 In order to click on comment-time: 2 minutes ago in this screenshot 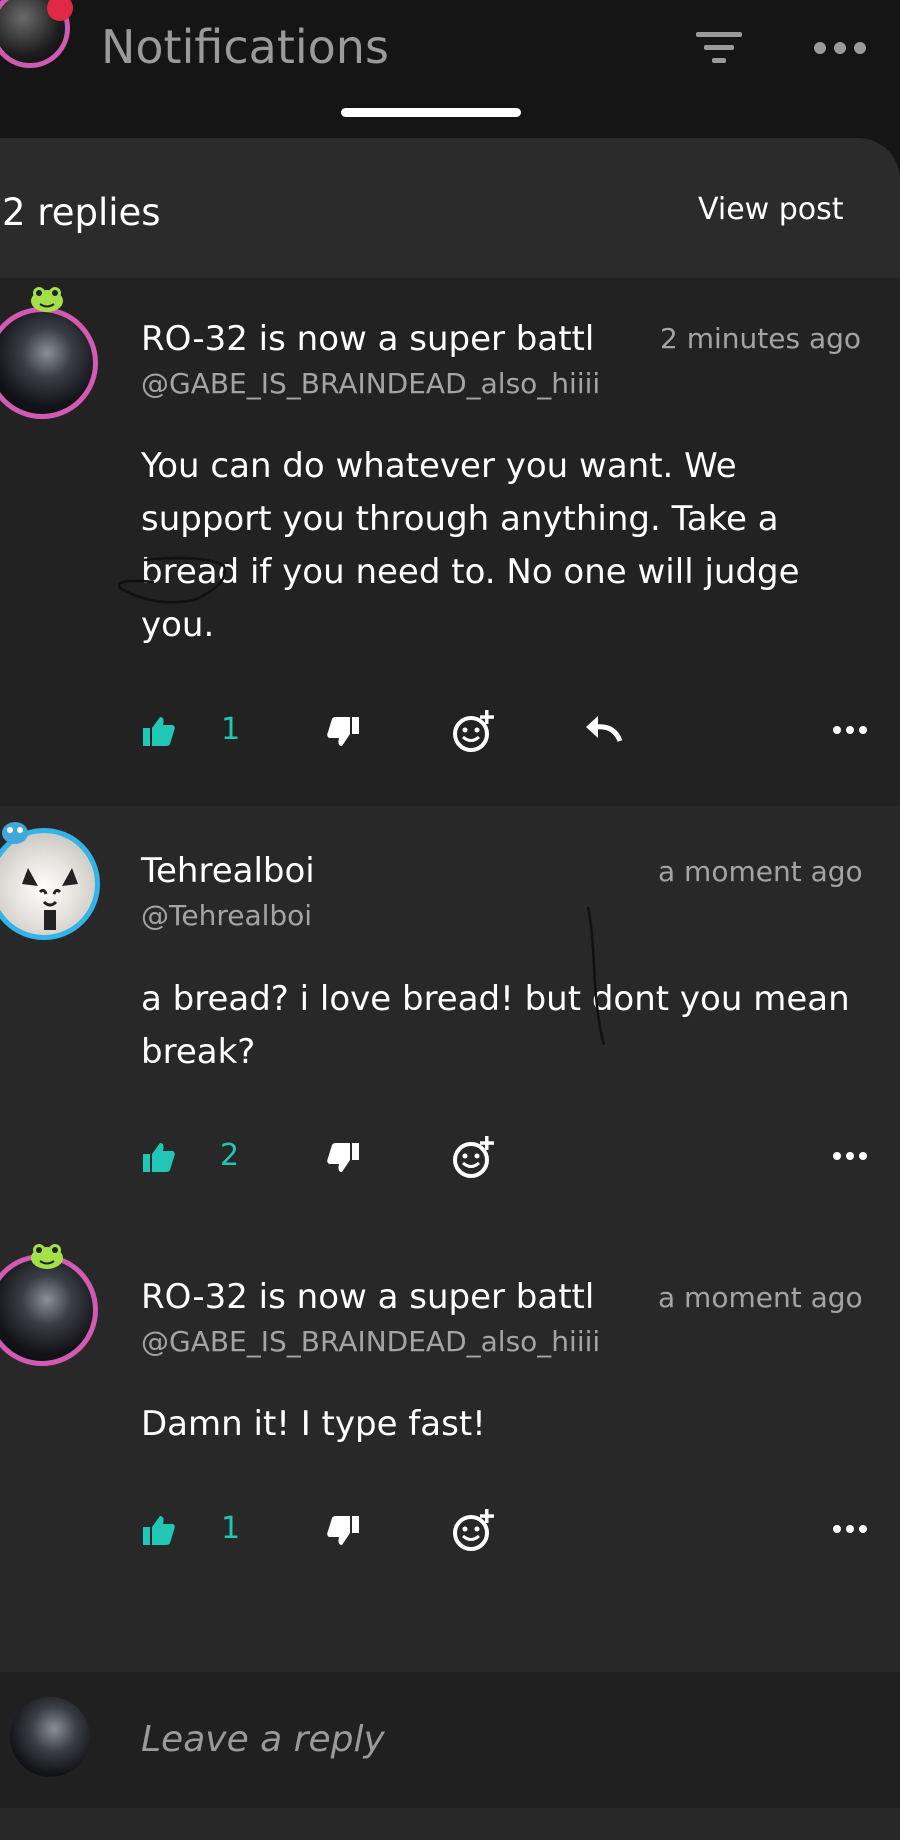, I will do `click(761, 338)`.